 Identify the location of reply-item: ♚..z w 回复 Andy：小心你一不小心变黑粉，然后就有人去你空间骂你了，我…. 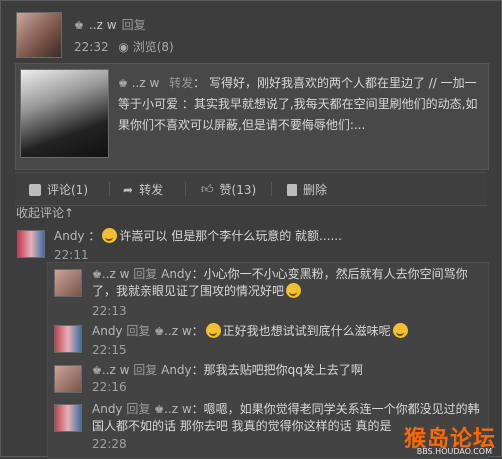
(280, 282).